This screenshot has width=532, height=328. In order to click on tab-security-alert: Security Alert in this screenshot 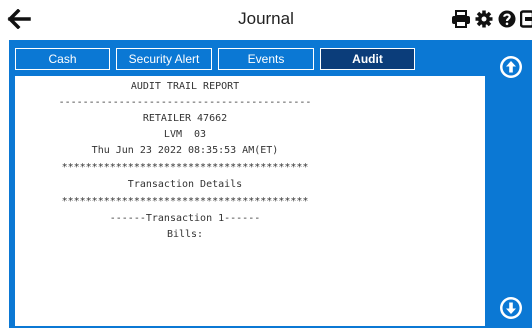, I will do `click(164, 59)`.